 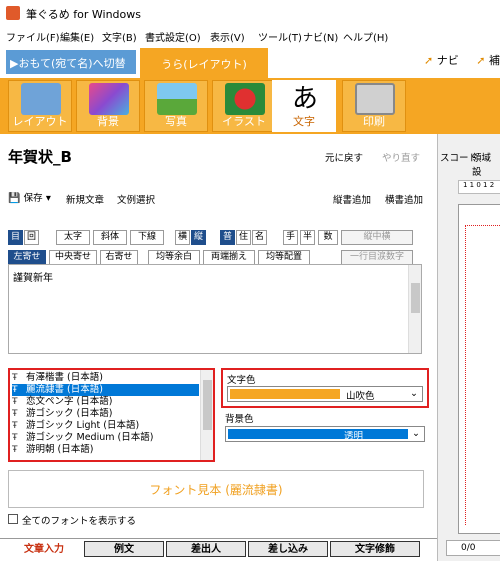 I want to click on menu-format: 書式設定(O), so click(x=173, y=36).